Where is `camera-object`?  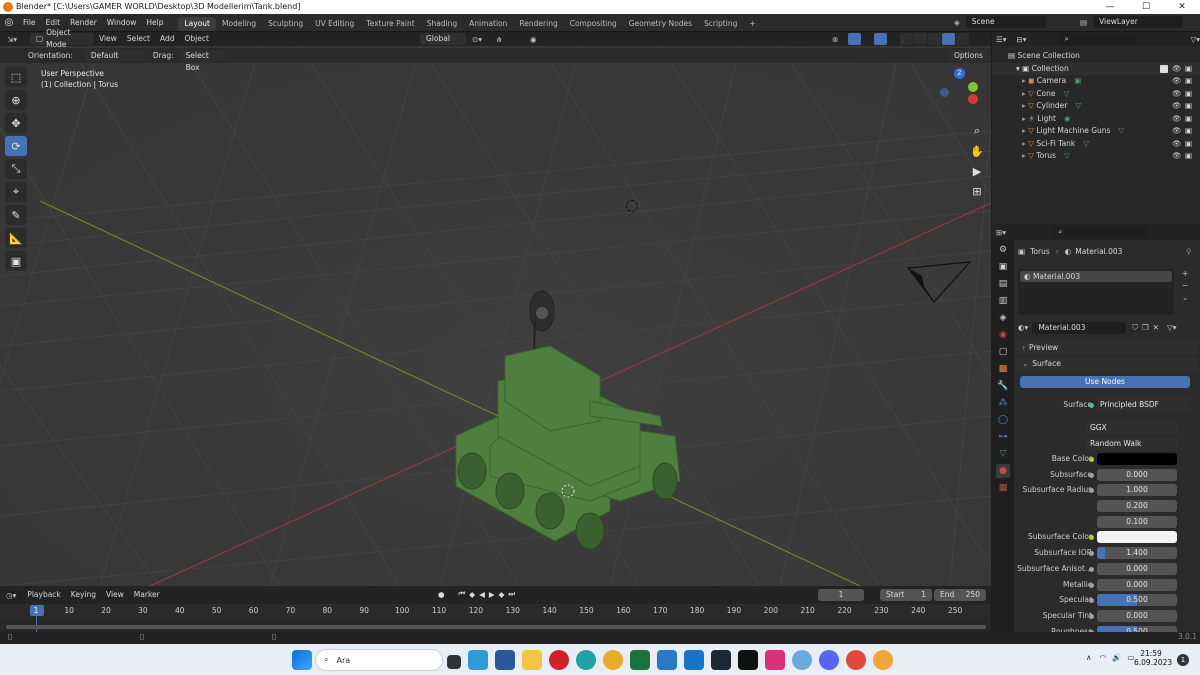
camera-object is located at coordinates (937, 280).